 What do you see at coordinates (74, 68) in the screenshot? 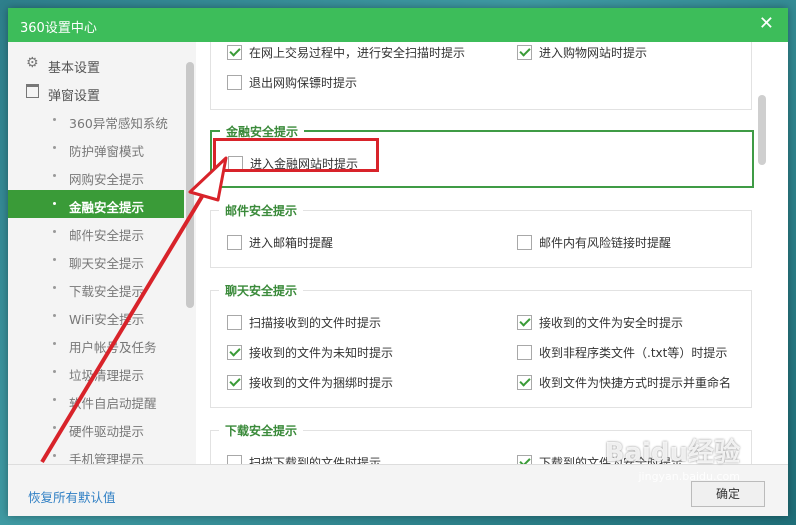
I see `sidebar-section-label: 基本设置` at bounding box center [74, 68].